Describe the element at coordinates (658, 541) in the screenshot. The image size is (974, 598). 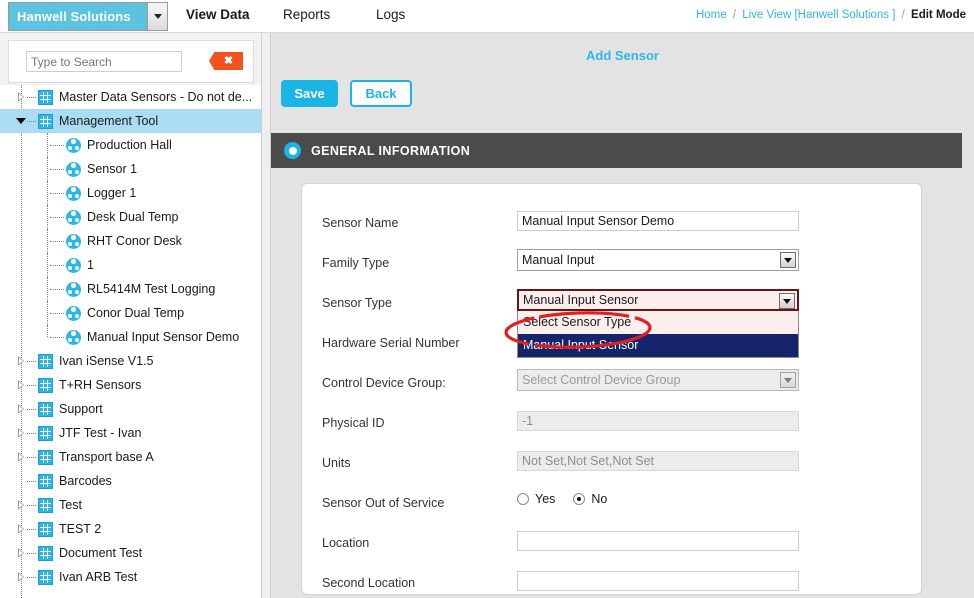
I see `location-input` at that location.